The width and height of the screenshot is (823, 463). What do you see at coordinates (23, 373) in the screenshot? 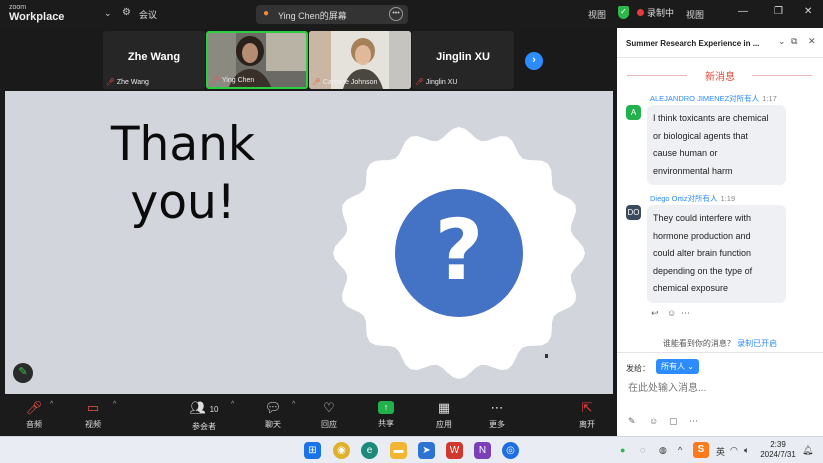
I see `annotate-pencil-icon: ✎` at bounding box center [23, 373].